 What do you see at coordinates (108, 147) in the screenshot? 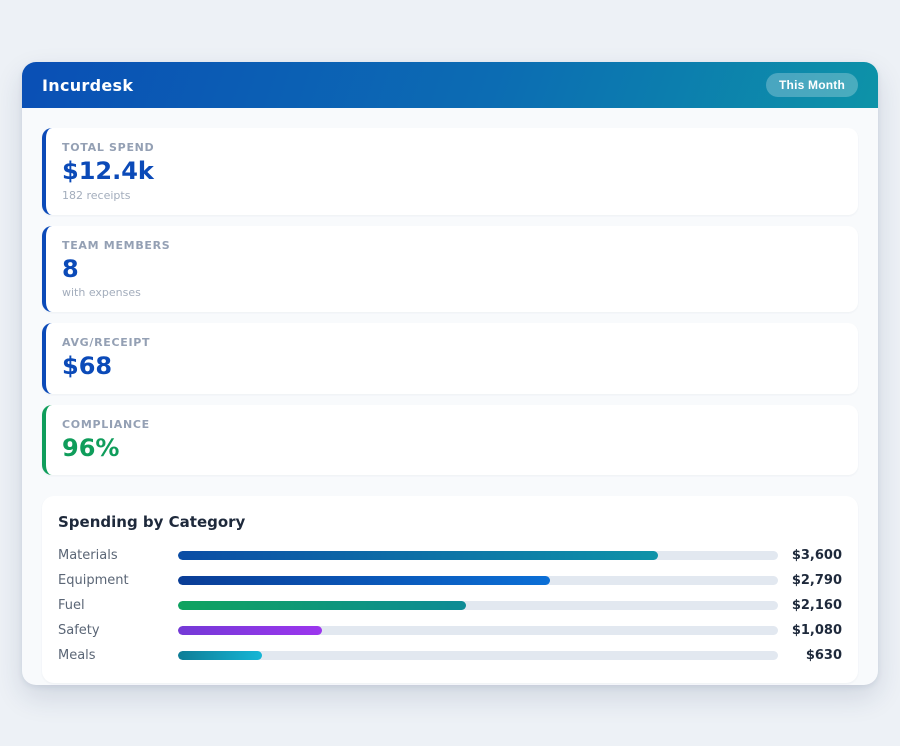
I see `stat-label: TOTAL SPEND` at bounding box center [108, 147].